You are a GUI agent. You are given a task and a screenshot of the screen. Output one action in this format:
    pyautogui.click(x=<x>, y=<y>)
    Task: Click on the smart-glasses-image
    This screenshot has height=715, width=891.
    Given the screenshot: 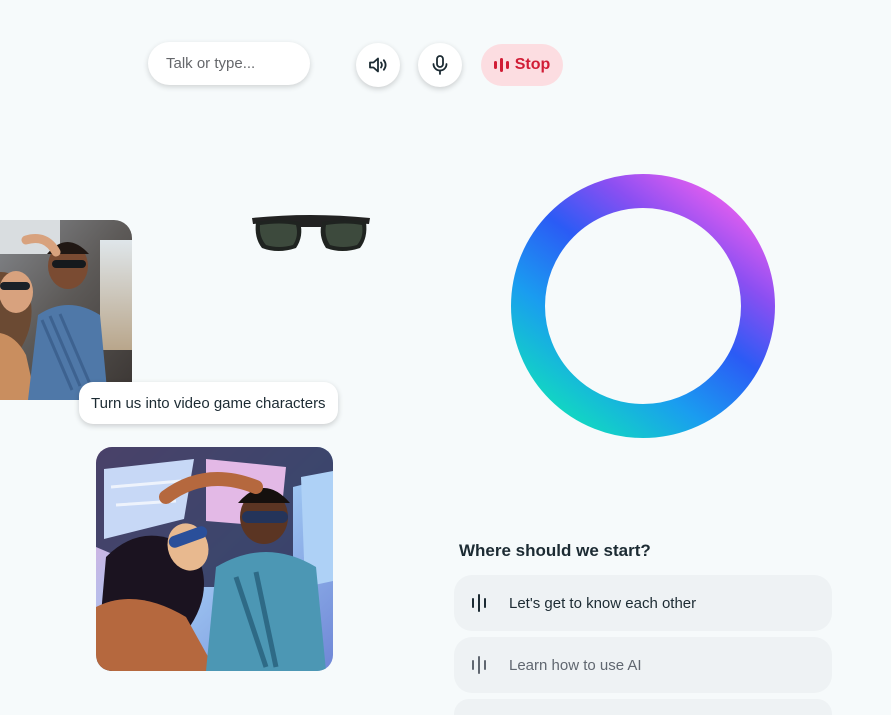 What is the action you would take?
    pyautogui.click(x=311, y=233)
    